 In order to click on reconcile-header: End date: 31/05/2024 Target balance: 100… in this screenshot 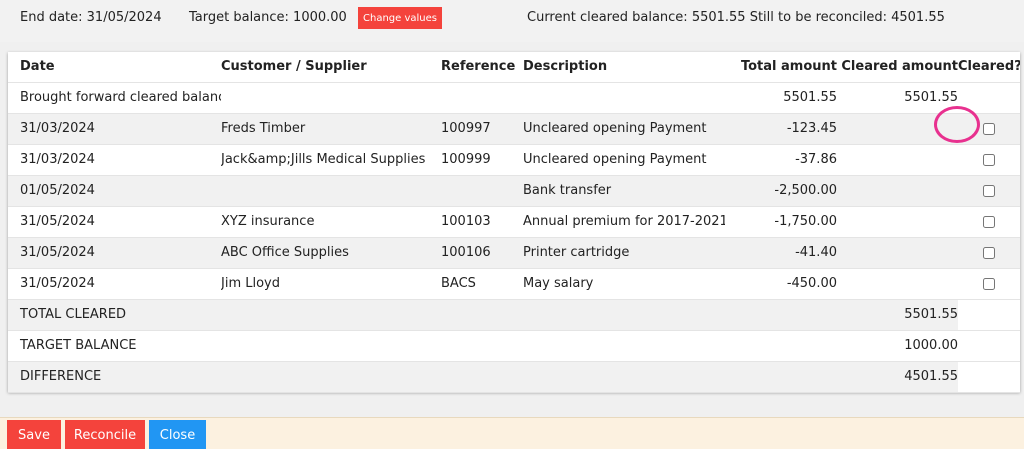, I will do `click(512, 21)`.